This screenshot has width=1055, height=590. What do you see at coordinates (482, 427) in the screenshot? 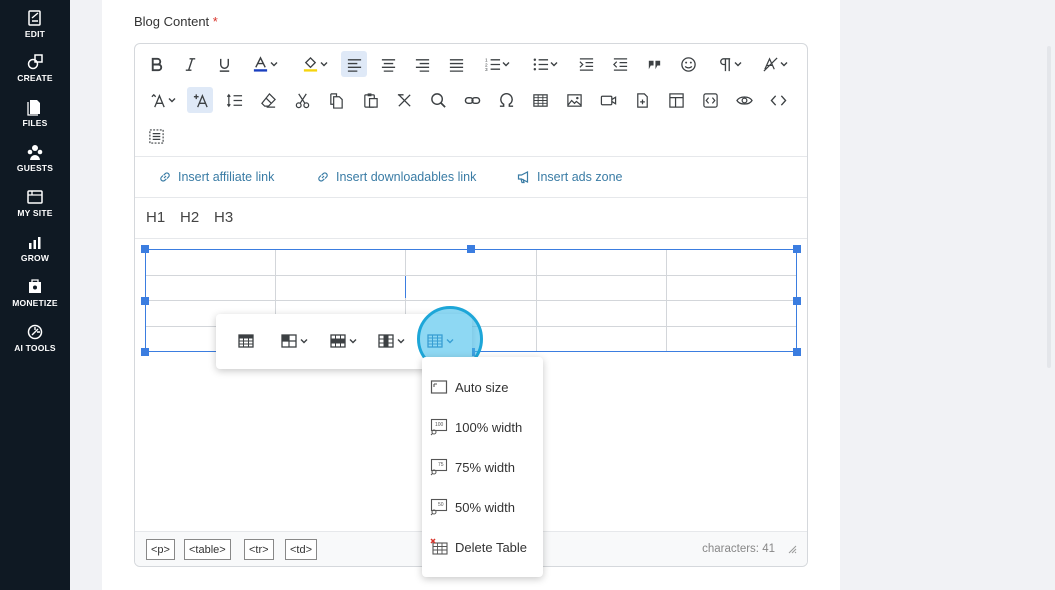
I see `menu-item-100-width: 100 100% width` at bounding box center [482, 427].